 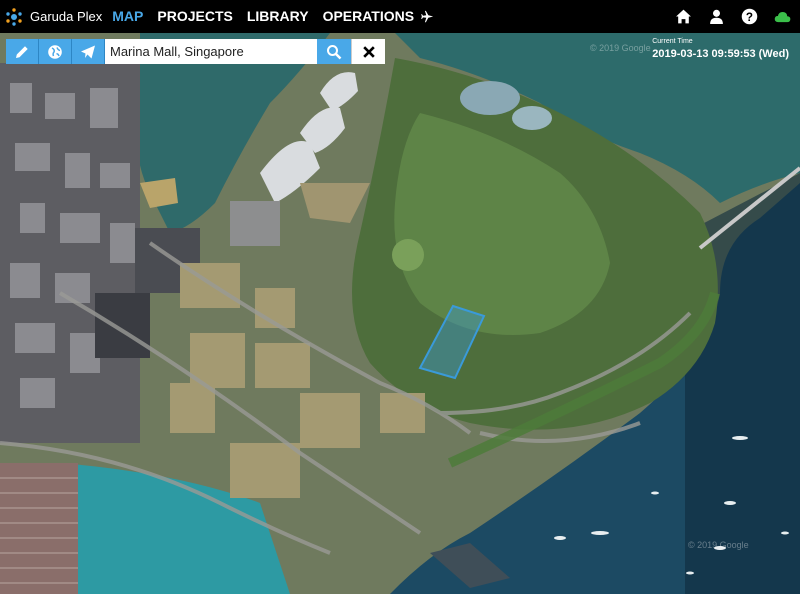 I want to click on tab-map: MAP, so click(x=127, y=16).